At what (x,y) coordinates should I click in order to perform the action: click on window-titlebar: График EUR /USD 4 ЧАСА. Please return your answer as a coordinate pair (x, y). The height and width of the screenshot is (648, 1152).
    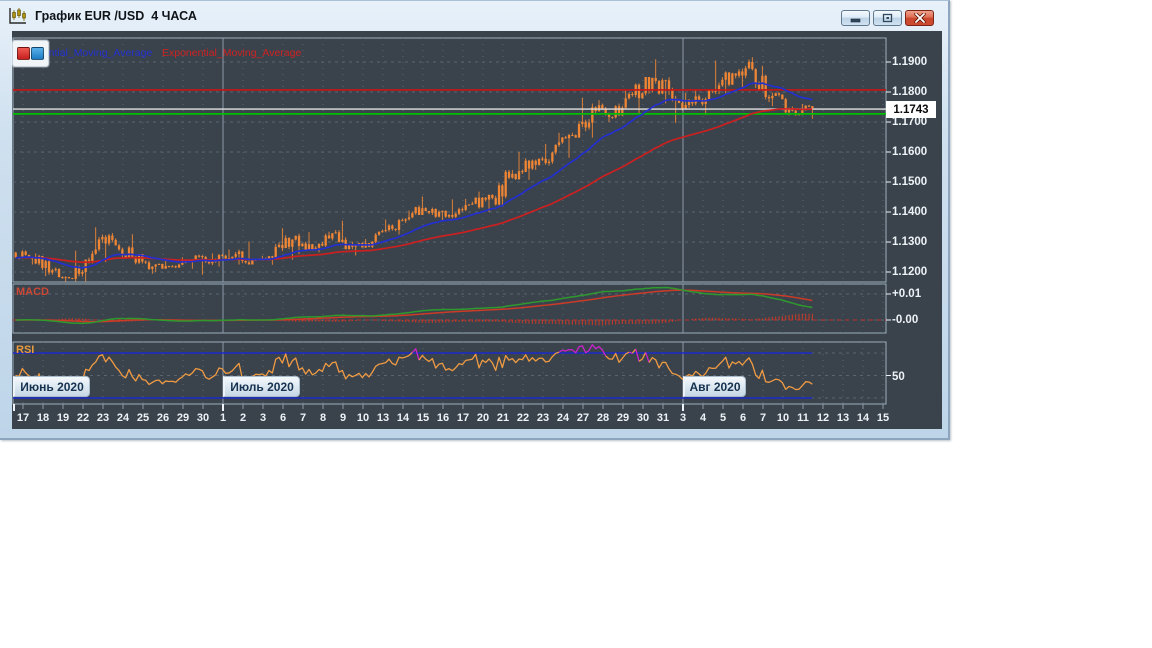
    Looking at the image, I should click on (474, 16).